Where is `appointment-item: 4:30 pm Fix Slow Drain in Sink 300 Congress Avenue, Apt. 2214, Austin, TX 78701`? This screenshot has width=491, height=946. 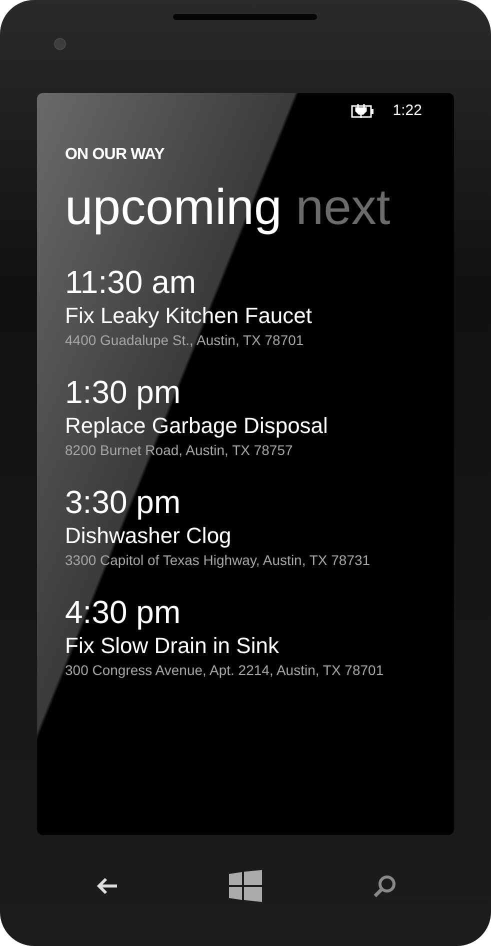 appointment-item: 4:30 pm Fix Slow Drain in Sink 300 Congress Avenue, Apt. 2214, Austin, TX 78701 is located at coordinates (245, 636).